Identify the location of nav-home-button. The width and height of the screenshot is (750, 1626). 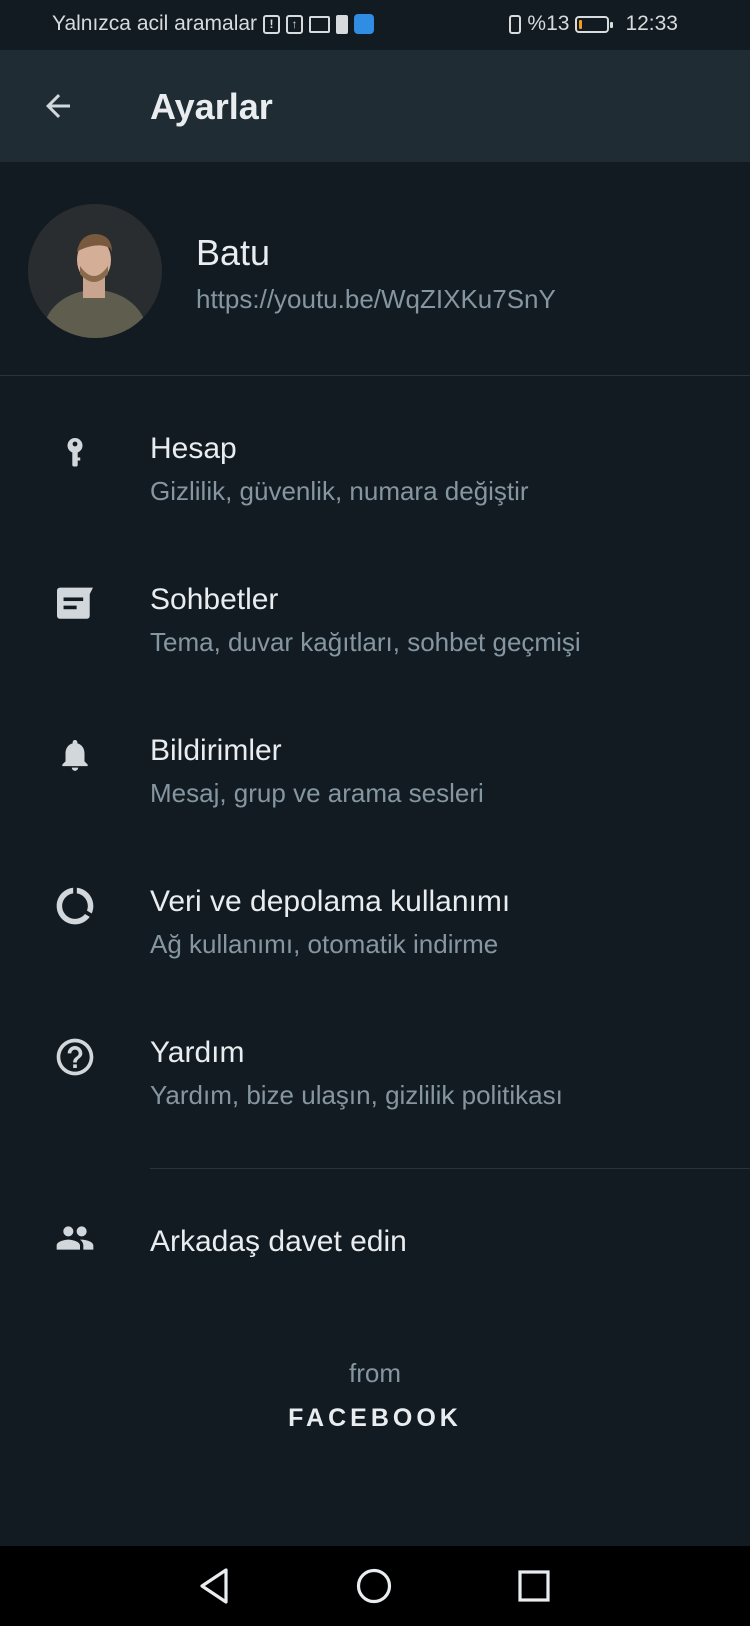
(374, 1586).